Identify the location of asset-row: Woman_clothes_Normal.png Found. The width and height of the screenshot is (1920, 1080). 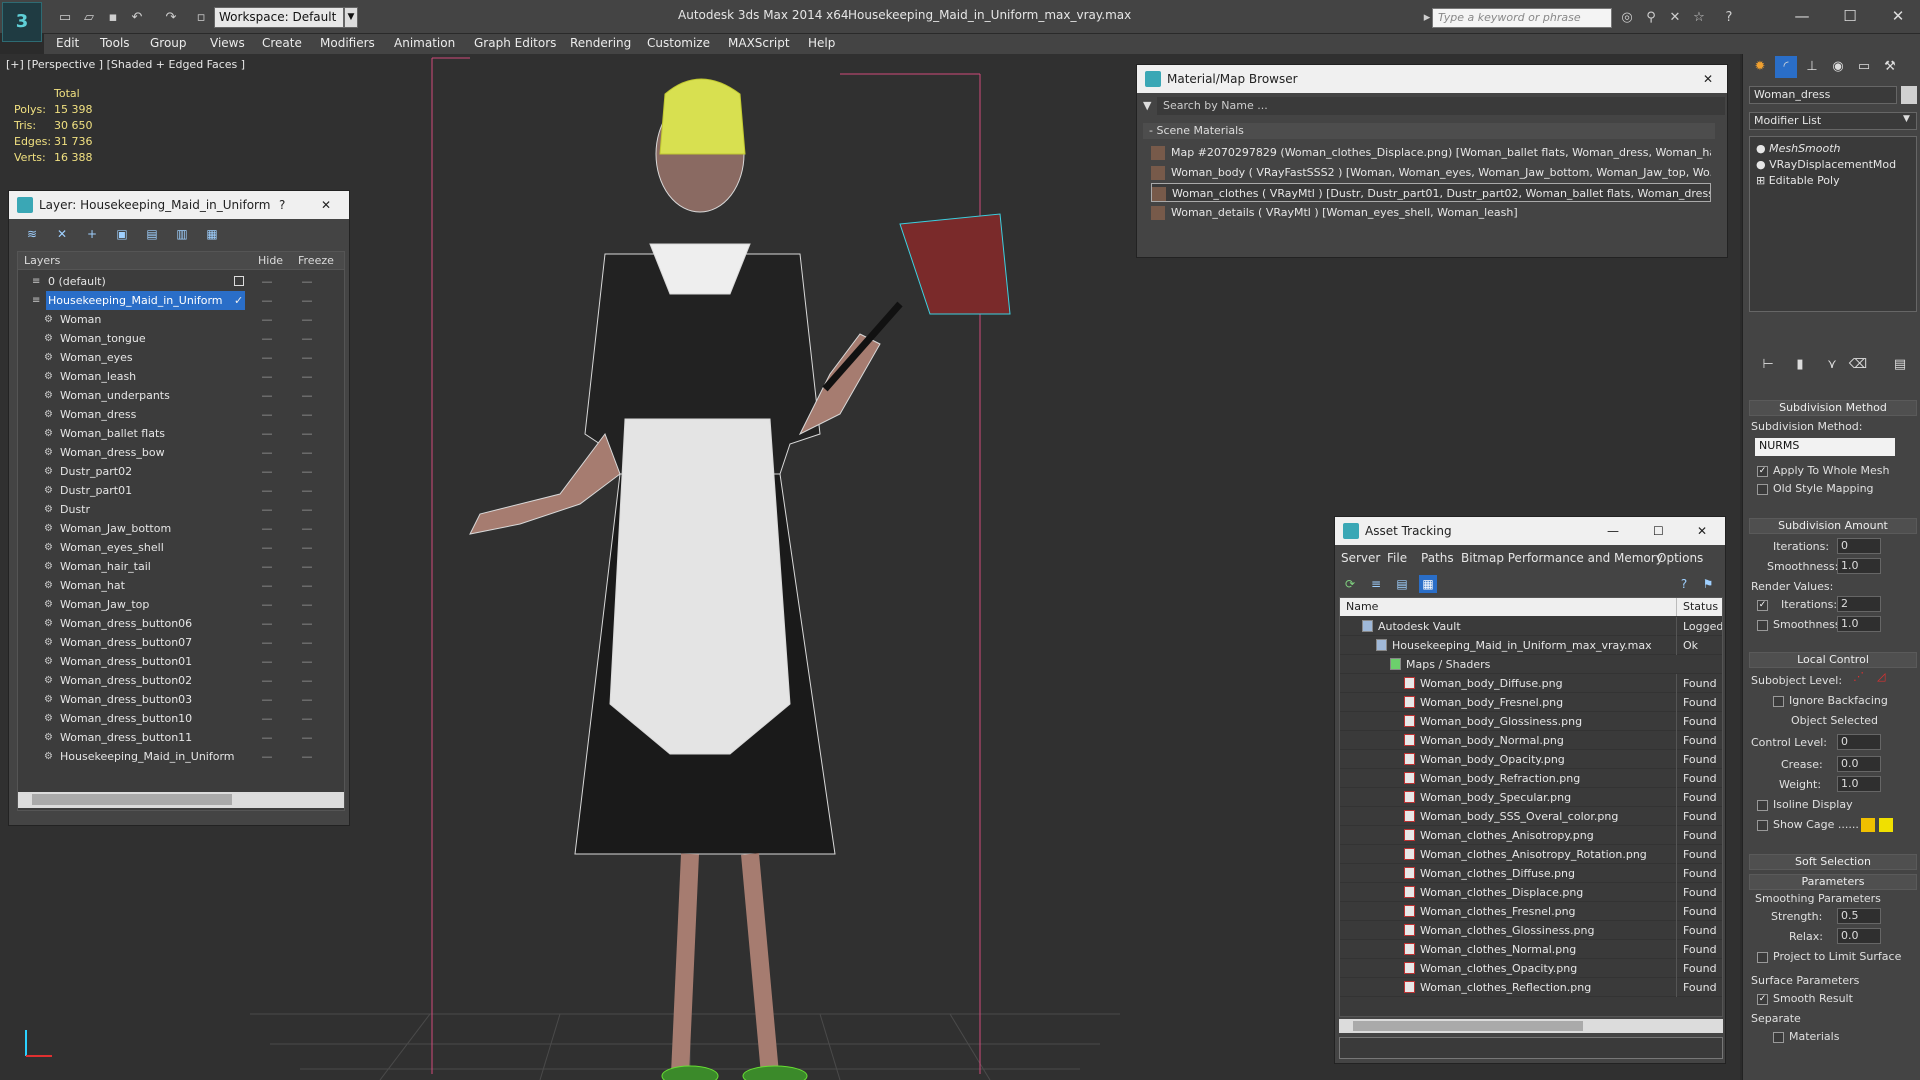
(1531, 949).